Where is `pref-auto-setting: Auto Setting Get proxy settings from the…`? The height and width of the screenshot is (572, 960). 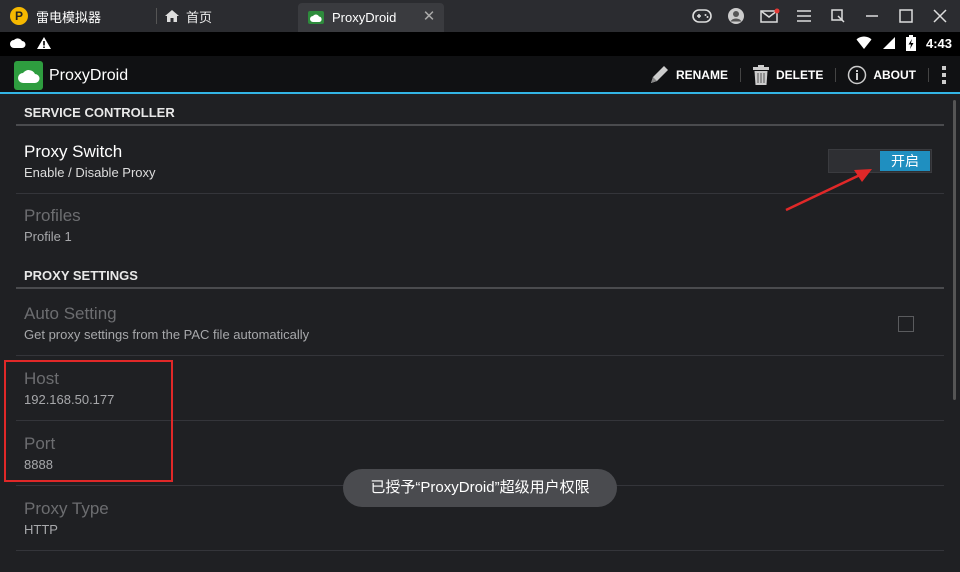
pref-auto-setting: Auto Setting Get proxy settings from the… is located at coordinates (480, 324).